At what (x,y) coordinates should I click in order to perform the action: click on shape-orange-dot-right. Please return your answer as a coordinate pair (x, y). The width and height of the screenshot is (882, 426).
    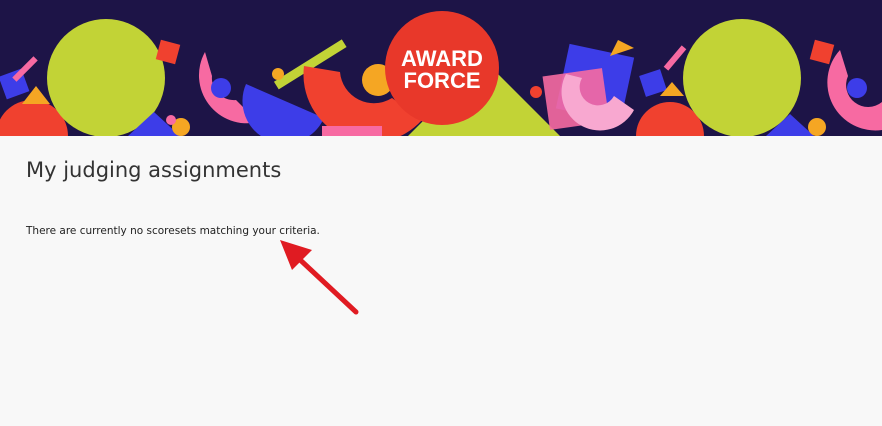
    Looking at the image, I should click on (817, 127).